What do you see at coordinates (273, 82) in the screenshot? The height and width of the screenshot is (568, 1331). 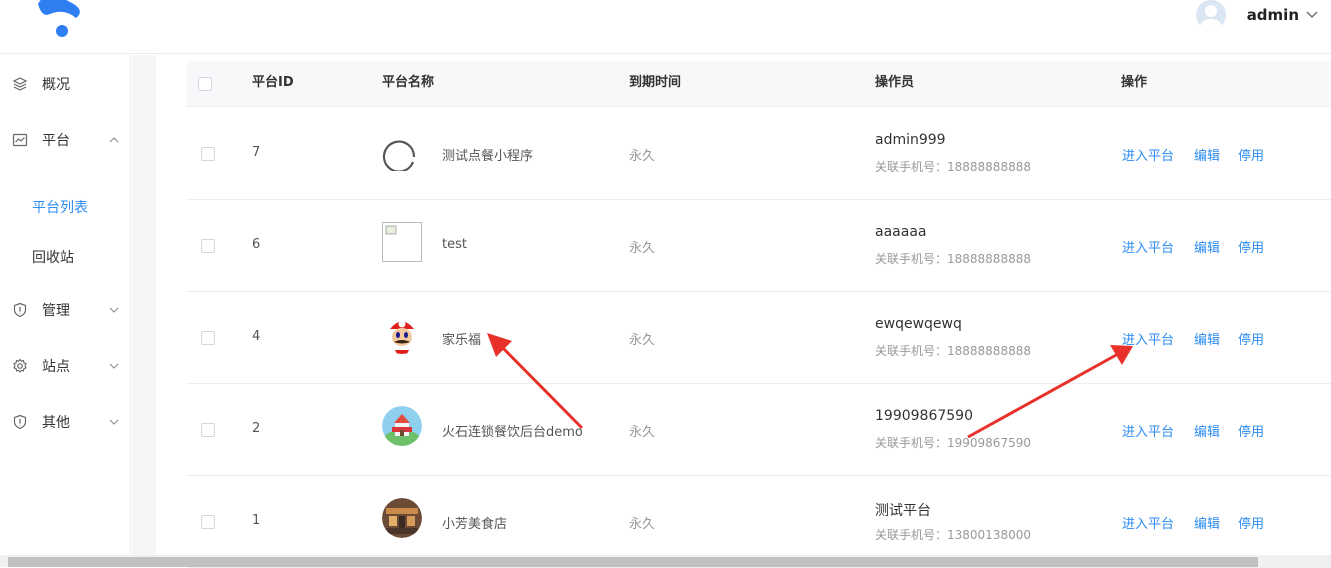 I see `column-header-id: 平台ID` at bounding box center [273, 82].